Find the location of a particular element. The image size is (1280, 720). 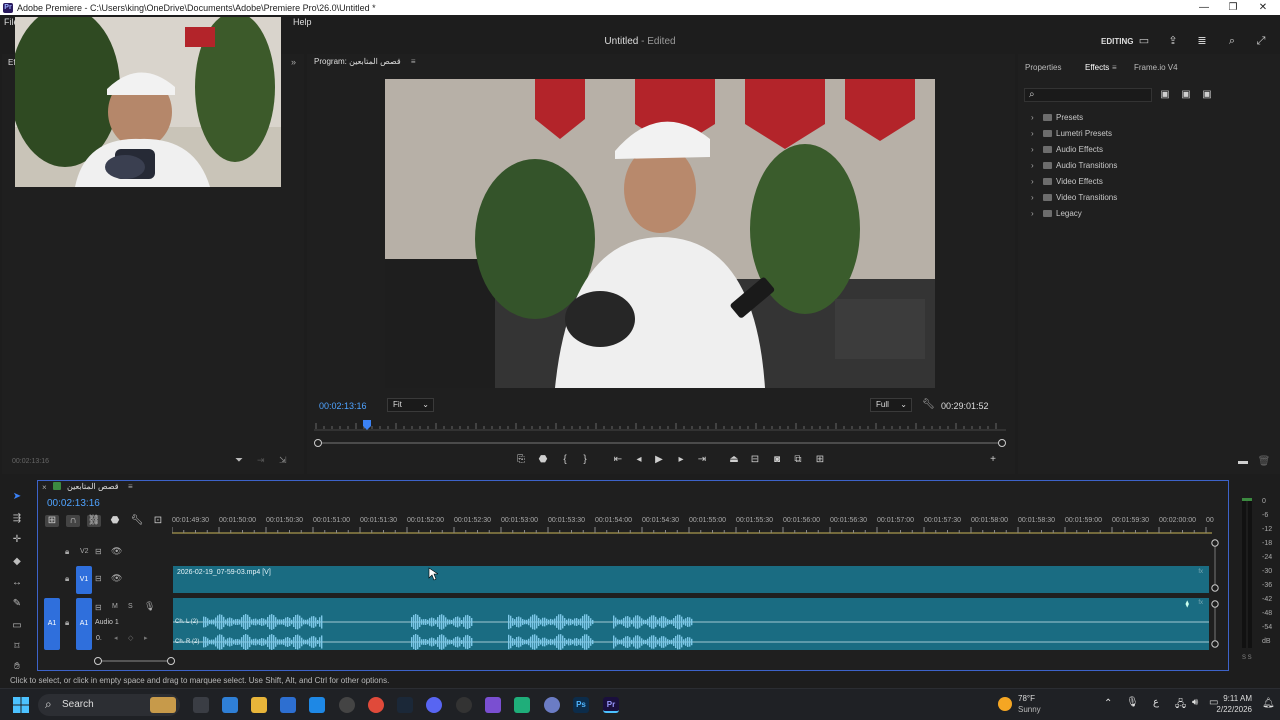

timeline-zoom-scrollbar is located at coordinates (135, 661).